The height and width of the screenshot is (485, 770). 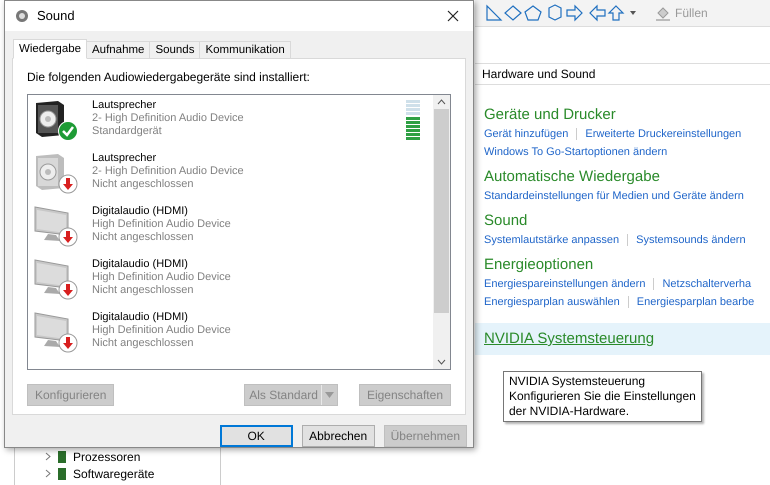 I want to click on task-link: Energiesparplan bearbe, so click(x=695, y=302).